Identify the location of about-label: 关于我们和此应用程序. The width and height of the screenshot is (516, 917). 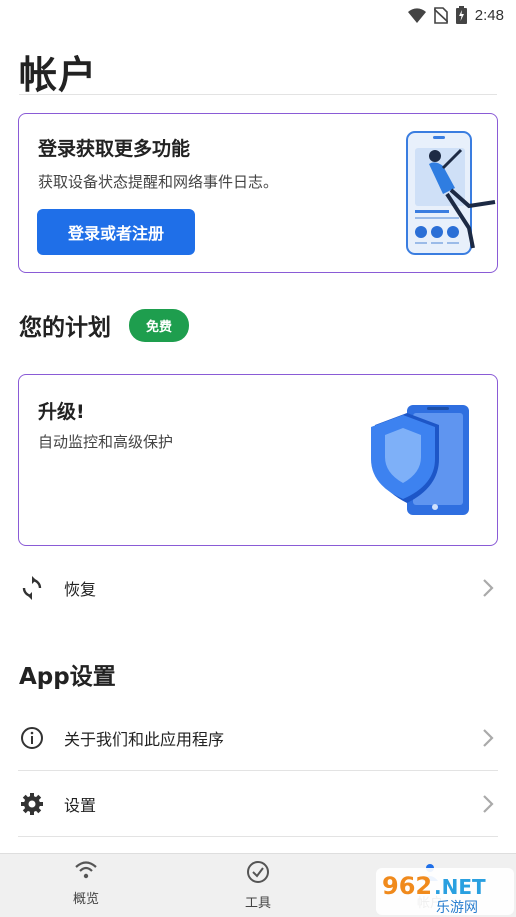
(144, 739).